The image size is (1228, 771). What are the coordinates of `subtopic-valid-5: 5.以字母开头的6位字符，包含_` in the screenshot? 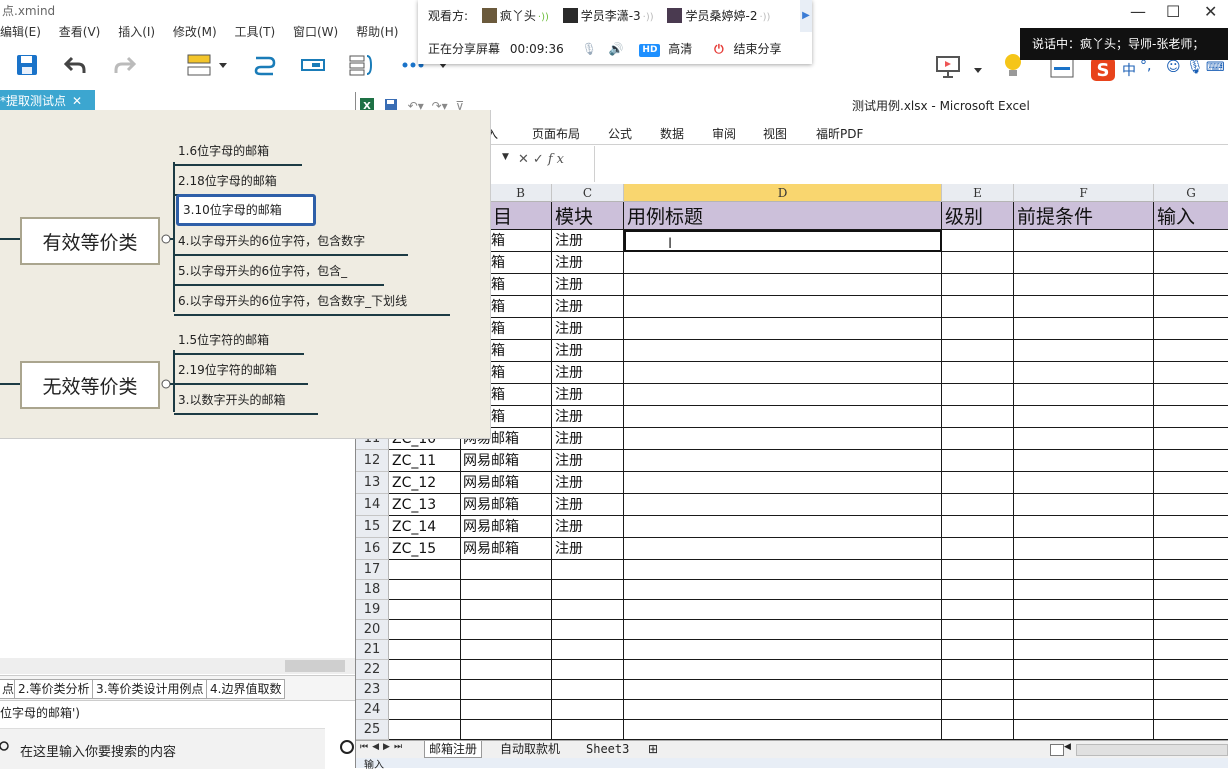 It's located at (279, 273).